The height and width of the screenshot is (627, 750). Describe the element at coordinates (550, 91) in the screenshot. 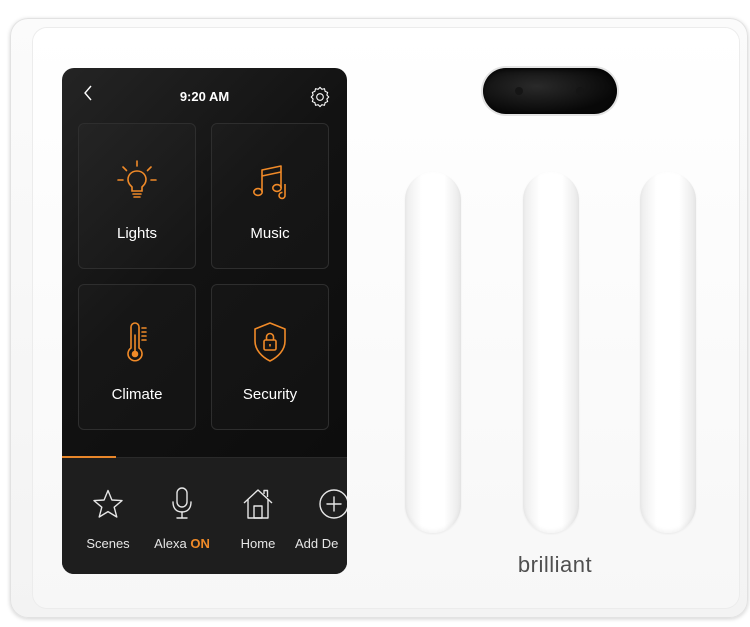

I see `camera-sensor-bar` at that location.